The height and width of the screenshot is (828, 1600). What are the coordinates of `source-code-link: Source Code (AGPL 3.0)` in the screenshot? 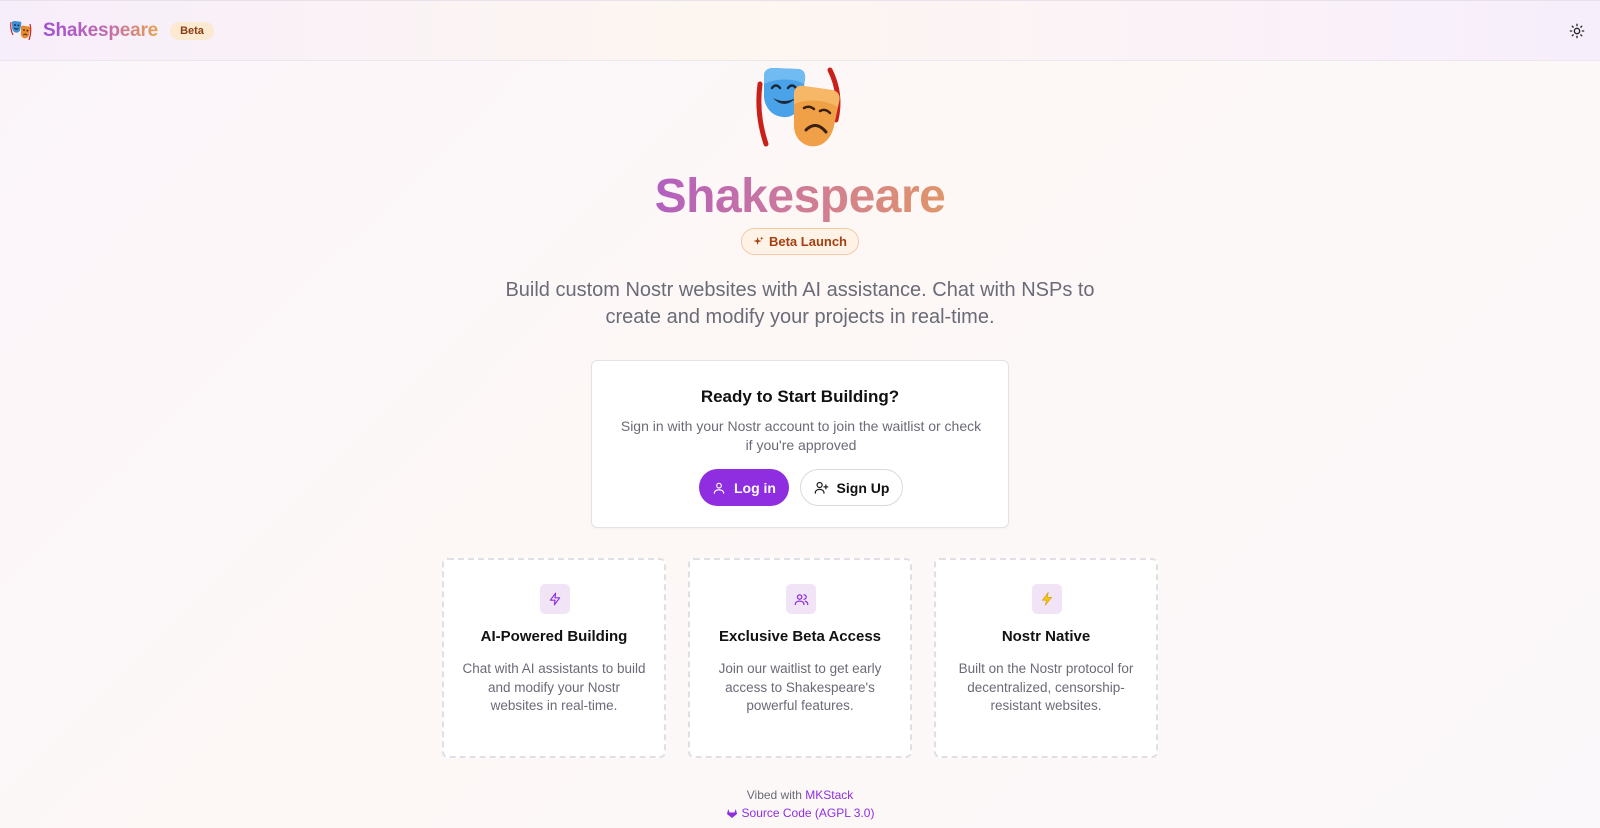 It's located at (808, 813).